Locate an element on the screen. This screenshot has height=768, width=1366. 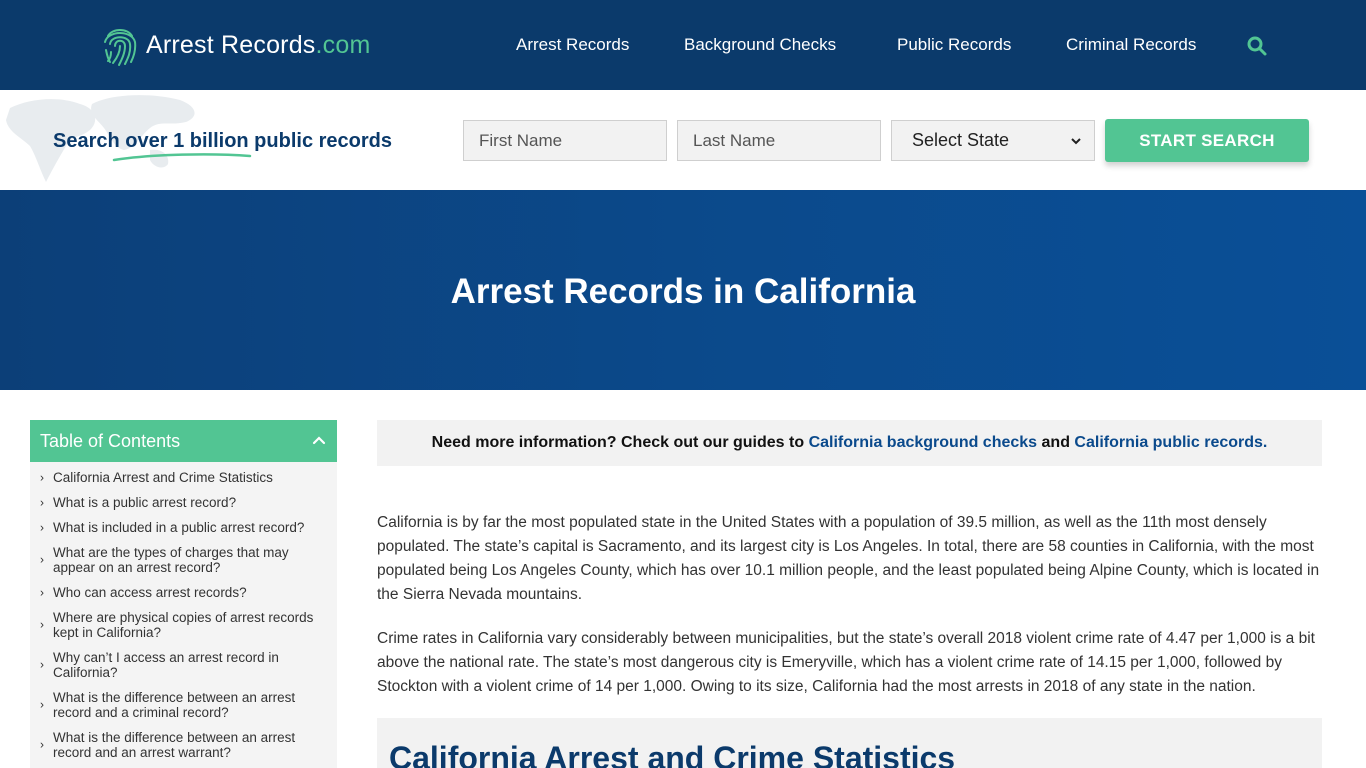
site-logo: Arrest Records.com is located at coordinates (235, 45).